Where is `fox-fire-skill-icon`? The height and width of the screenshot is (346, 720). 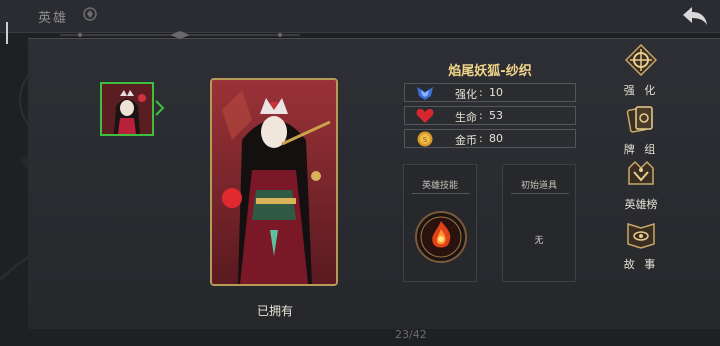 fox-fire-skill-icon is located at coordinates (441, 237).